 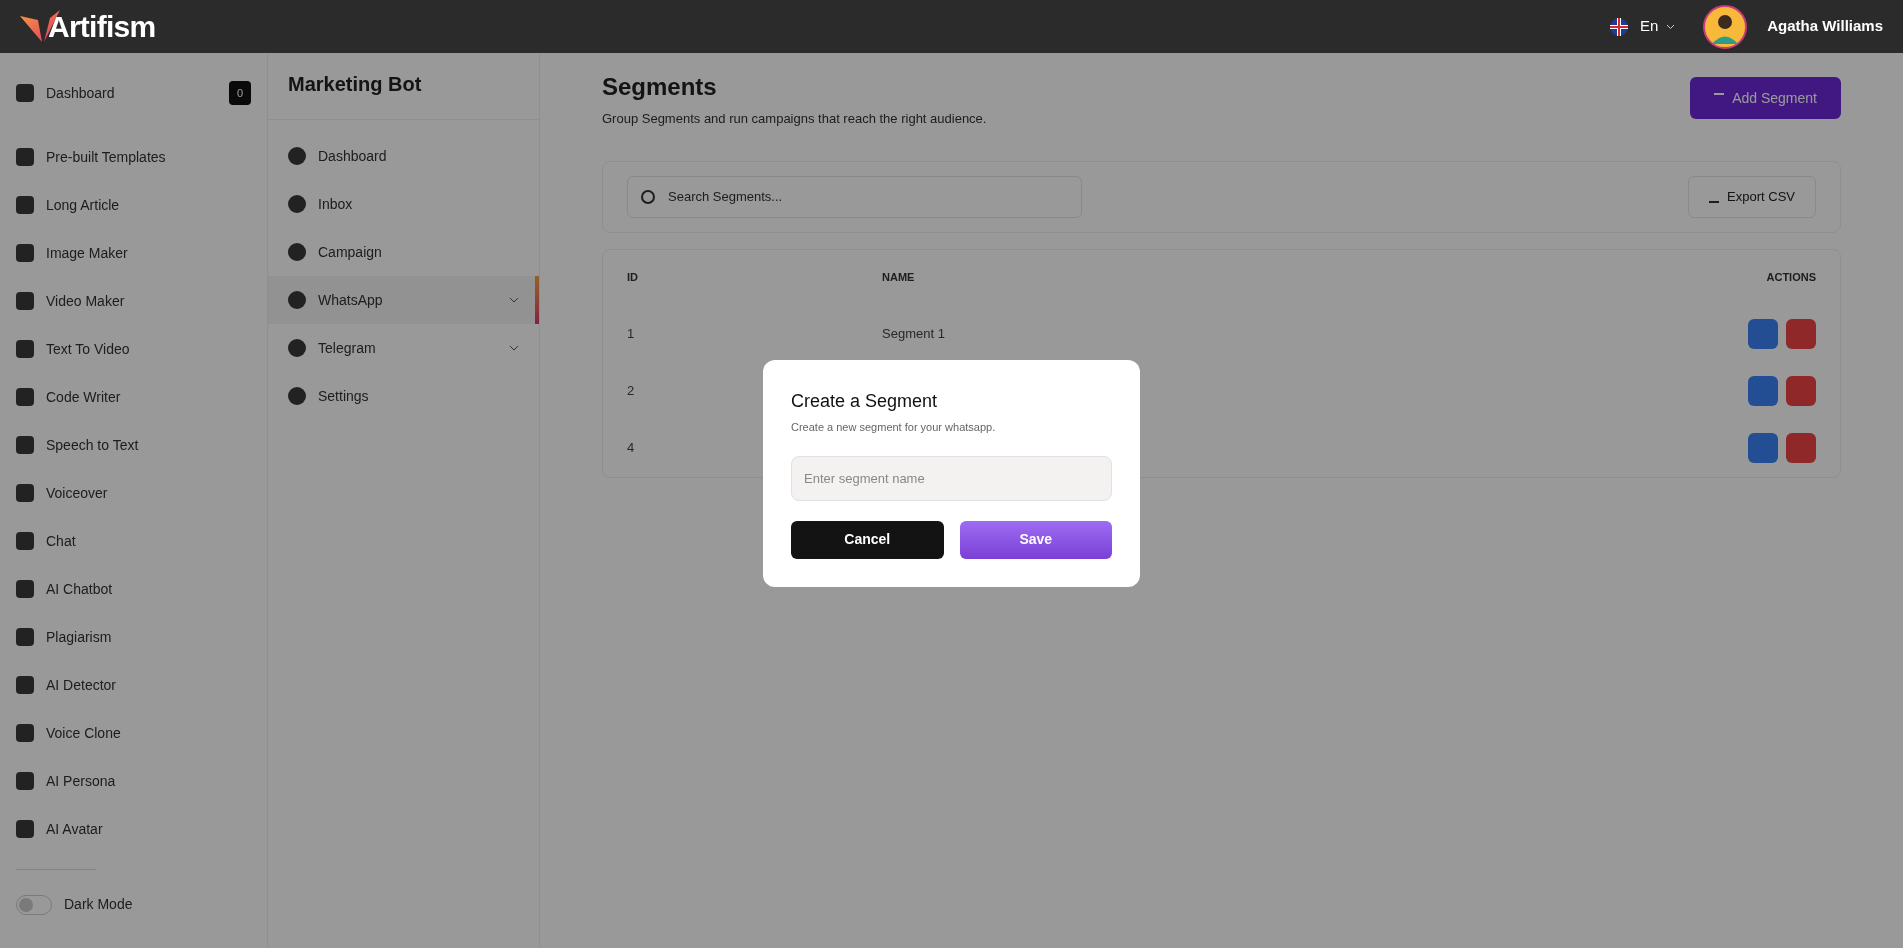 I want to click on avatar, so click(x=1725, y=26).